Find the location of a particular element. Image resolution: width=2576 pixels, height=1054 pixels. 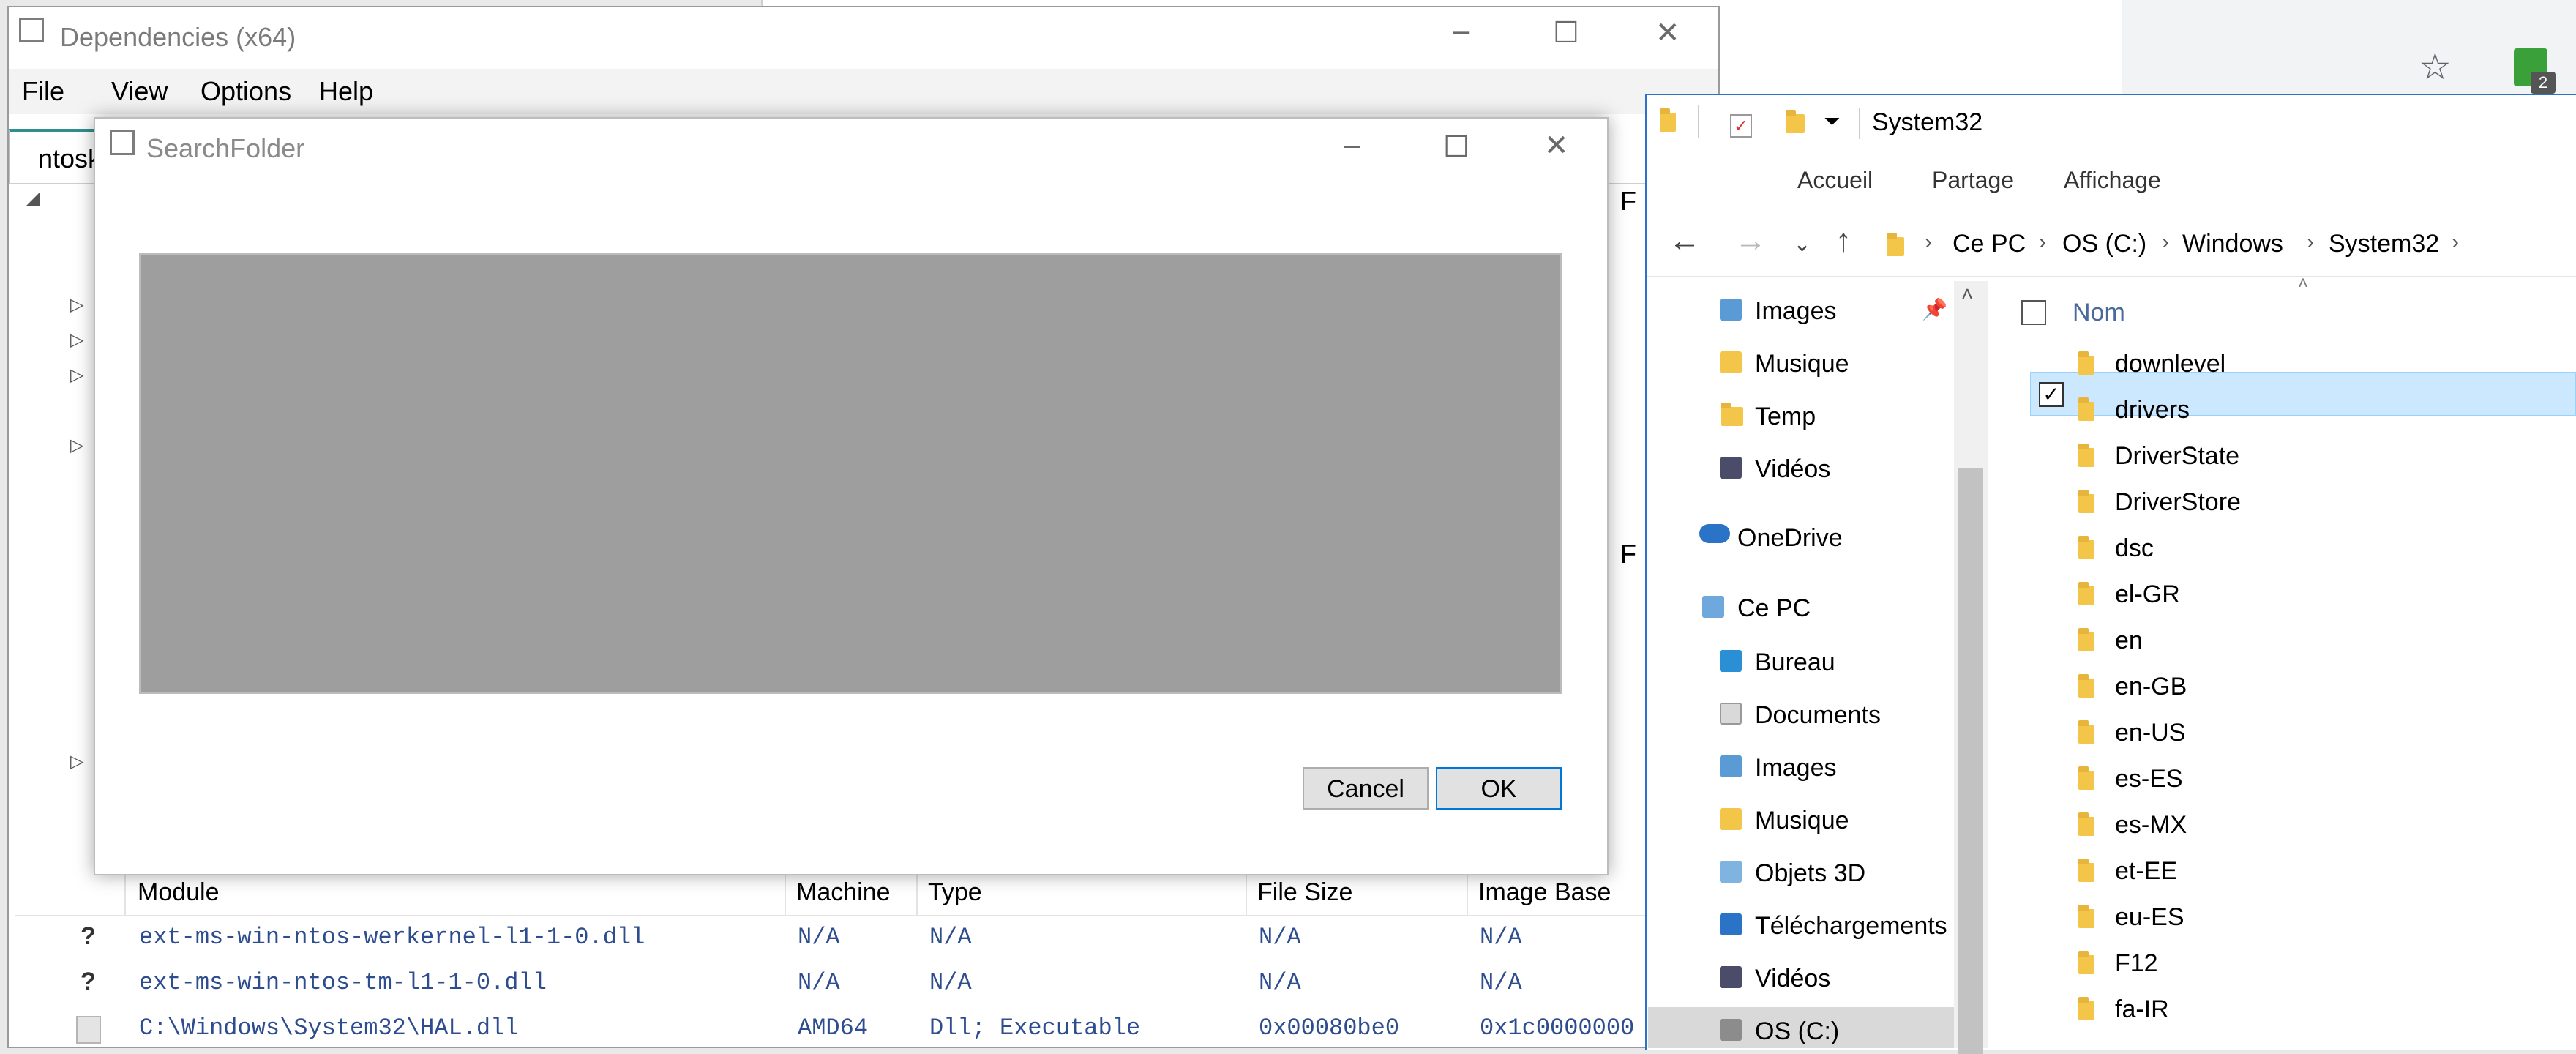

ok-button: OK is located at coordinates (1499, 788).